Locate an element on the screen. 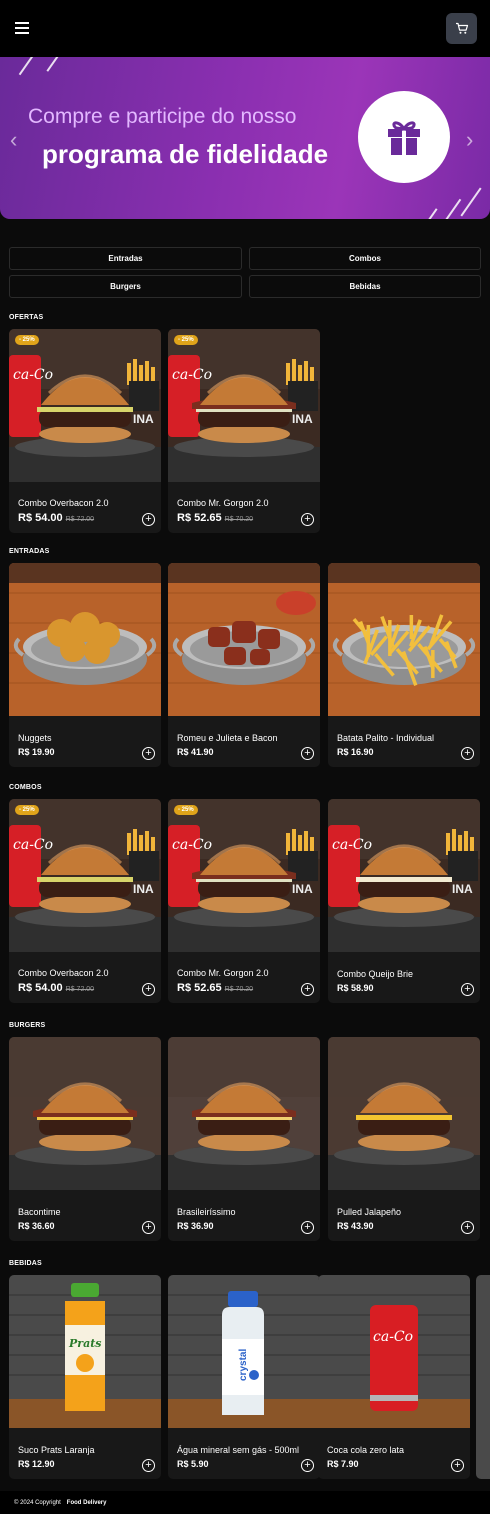  section-title-burgers: BURGERS is located at coordinates (27, 1025).